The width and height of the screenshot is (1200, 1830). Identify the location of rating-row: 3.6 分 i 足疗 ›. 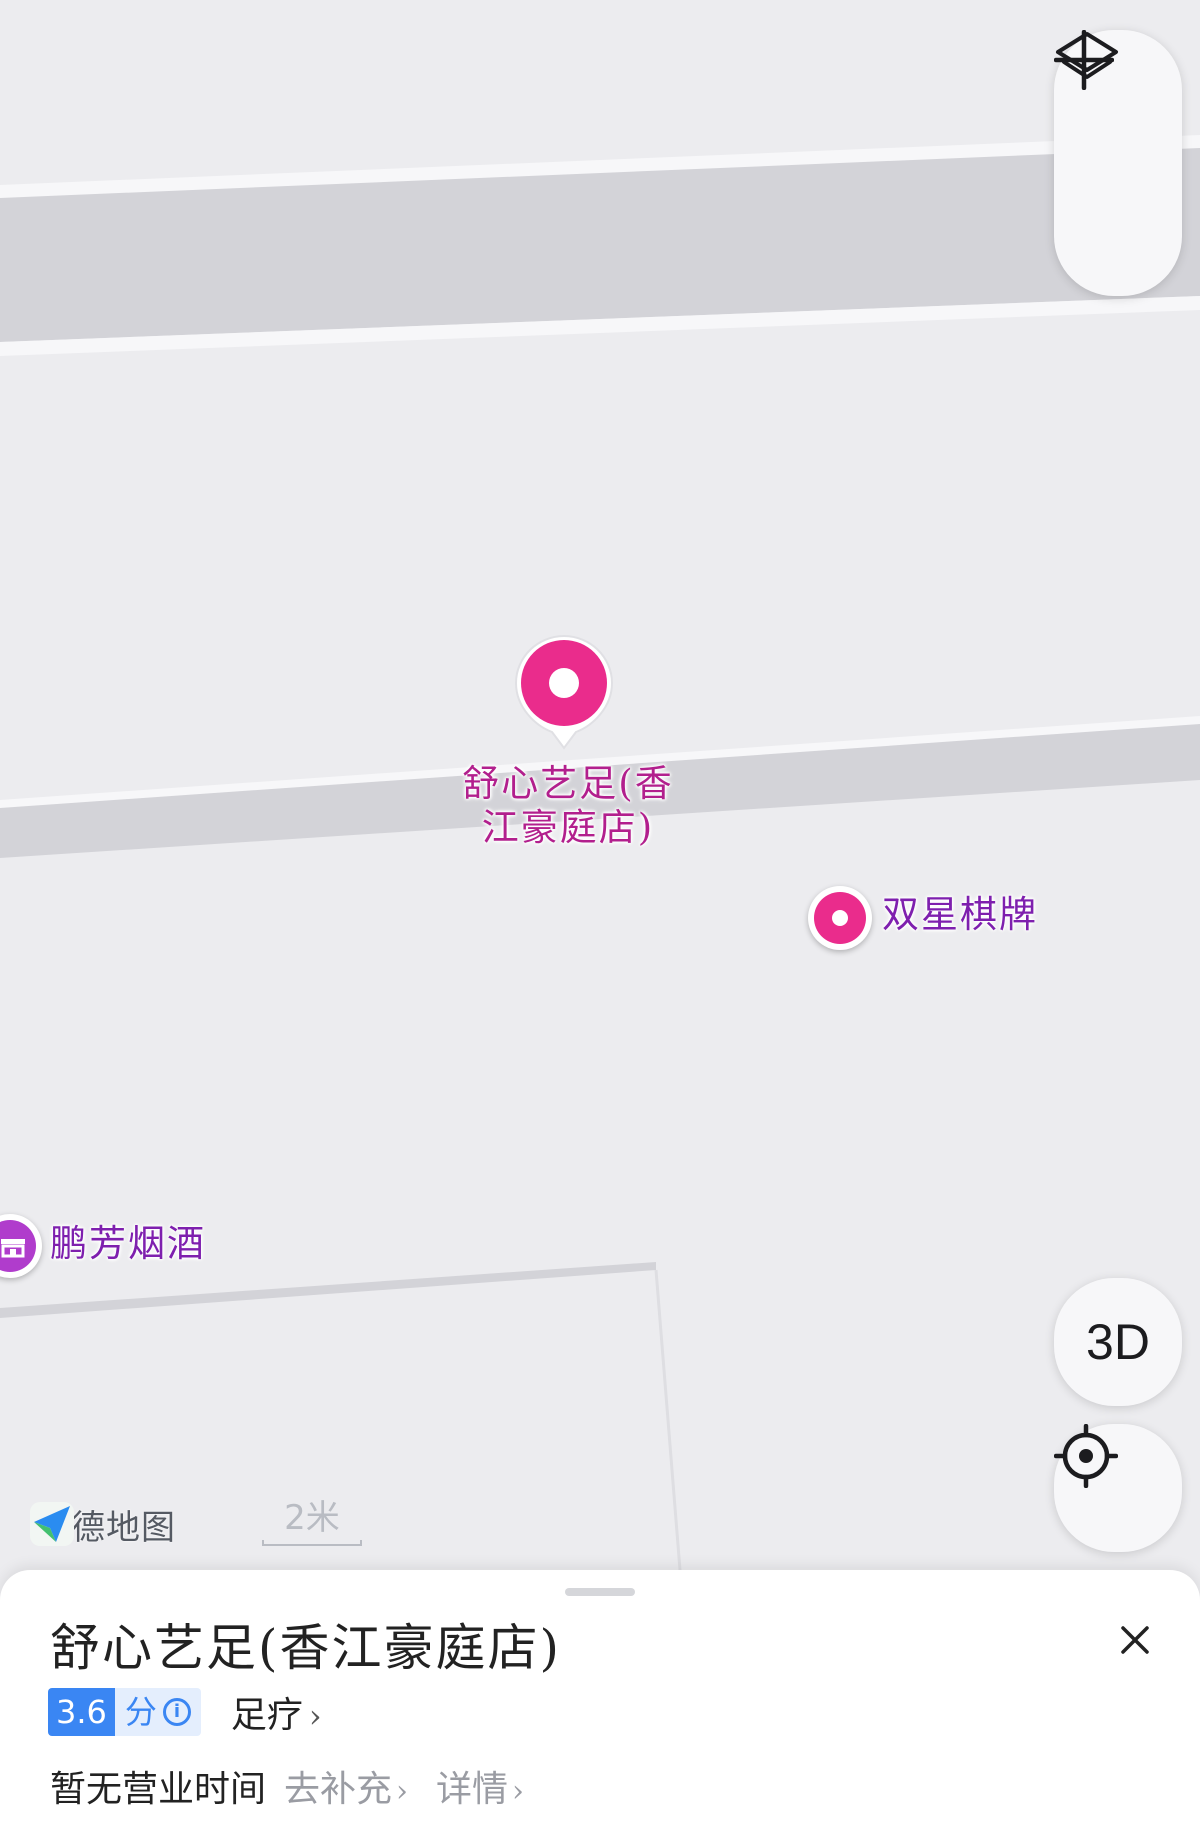
(185, 1712).